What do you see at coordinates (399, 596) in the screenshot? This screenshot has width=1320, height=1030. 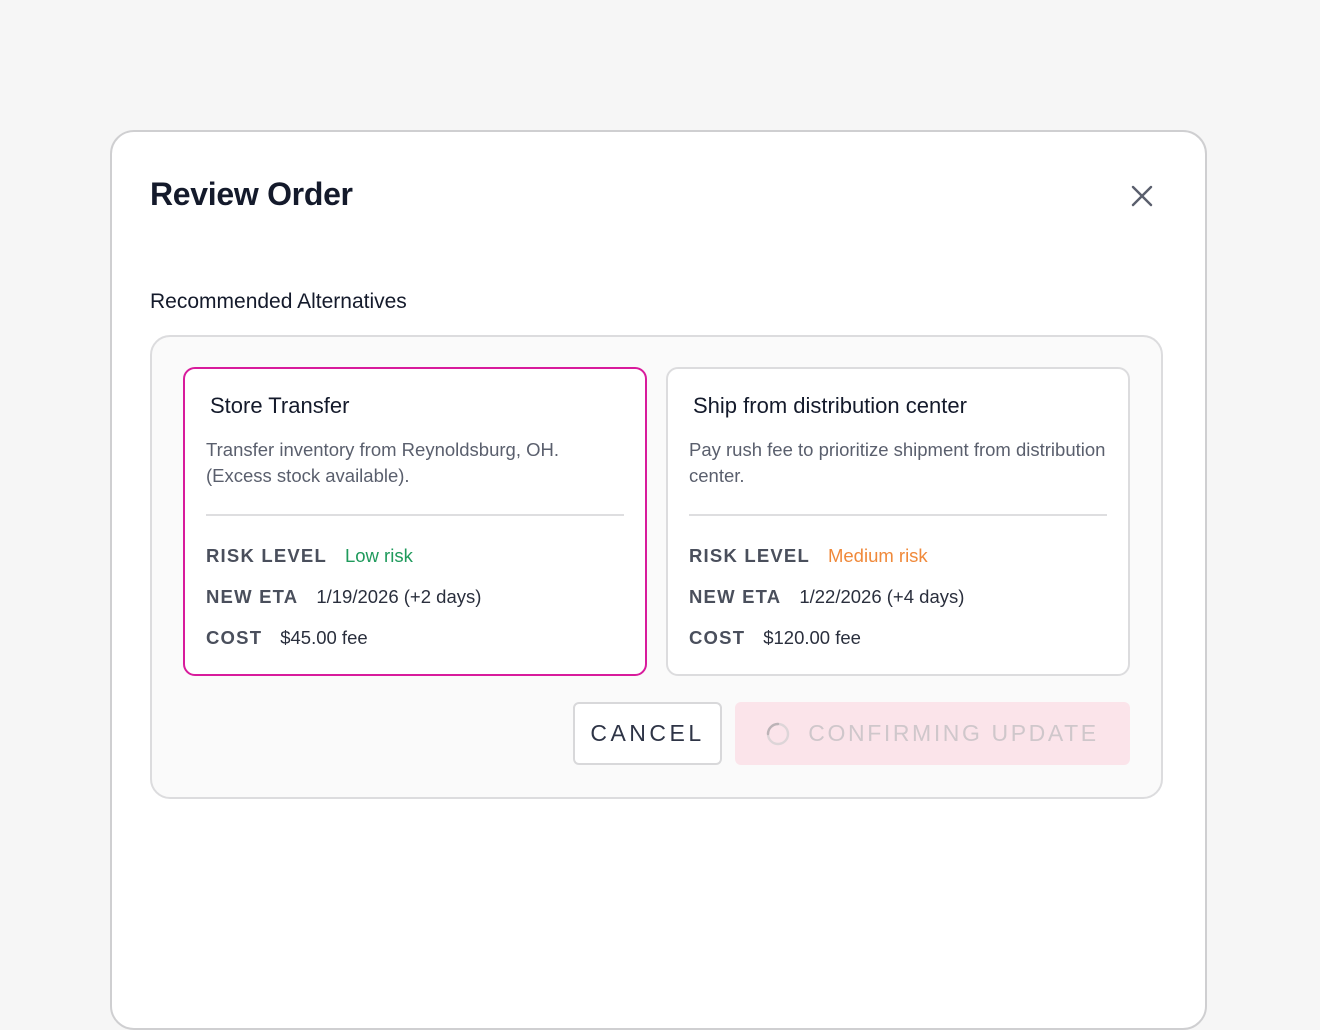 I see `new-eta-value: 1/19/2026 (+2 days)` at bounding box center [399, 596].